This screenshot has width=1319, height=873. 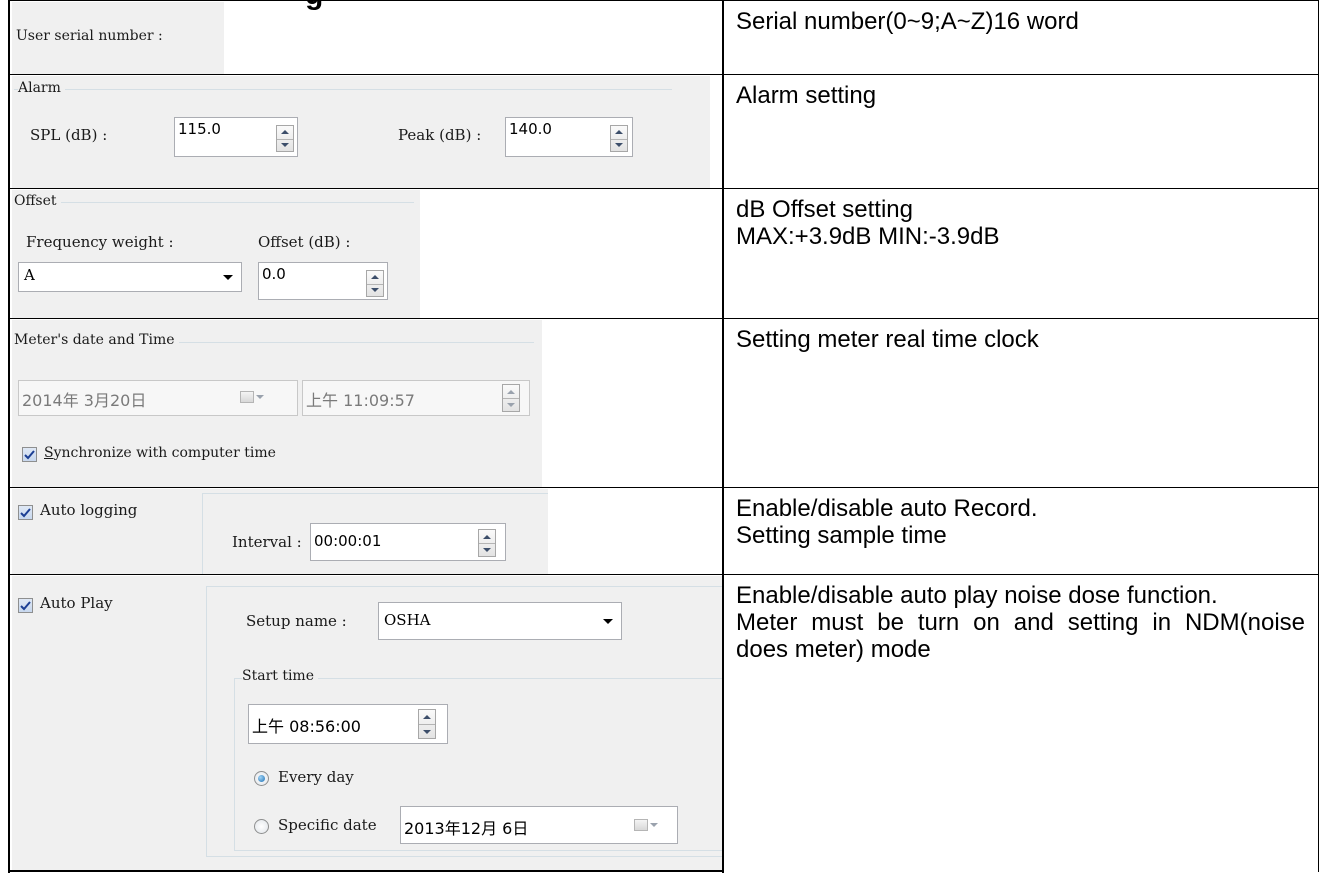 I want to click on alarm-panel: Alarm SPL (dB) : 115.0 Peak (dB) : 140.0, so click(x=361, y=132).